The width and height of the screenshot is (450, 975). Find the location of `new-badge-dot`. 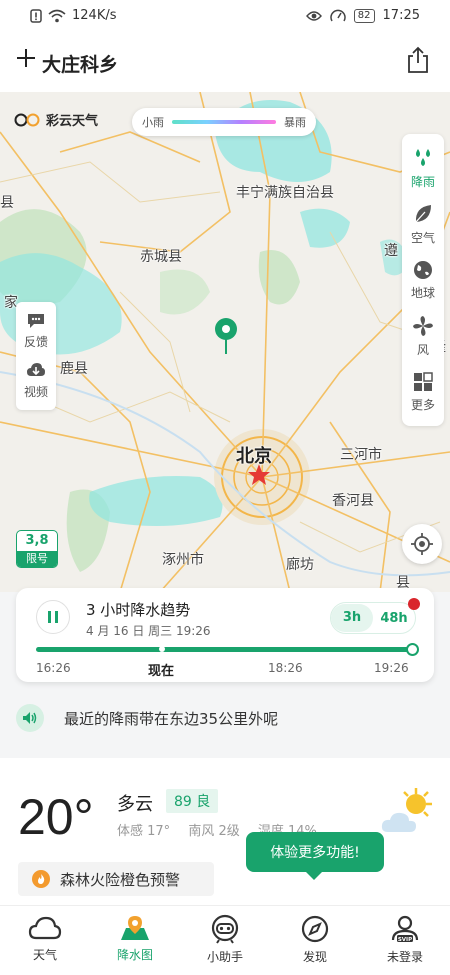

new-badge-dot is located at coordinates (414, 604).